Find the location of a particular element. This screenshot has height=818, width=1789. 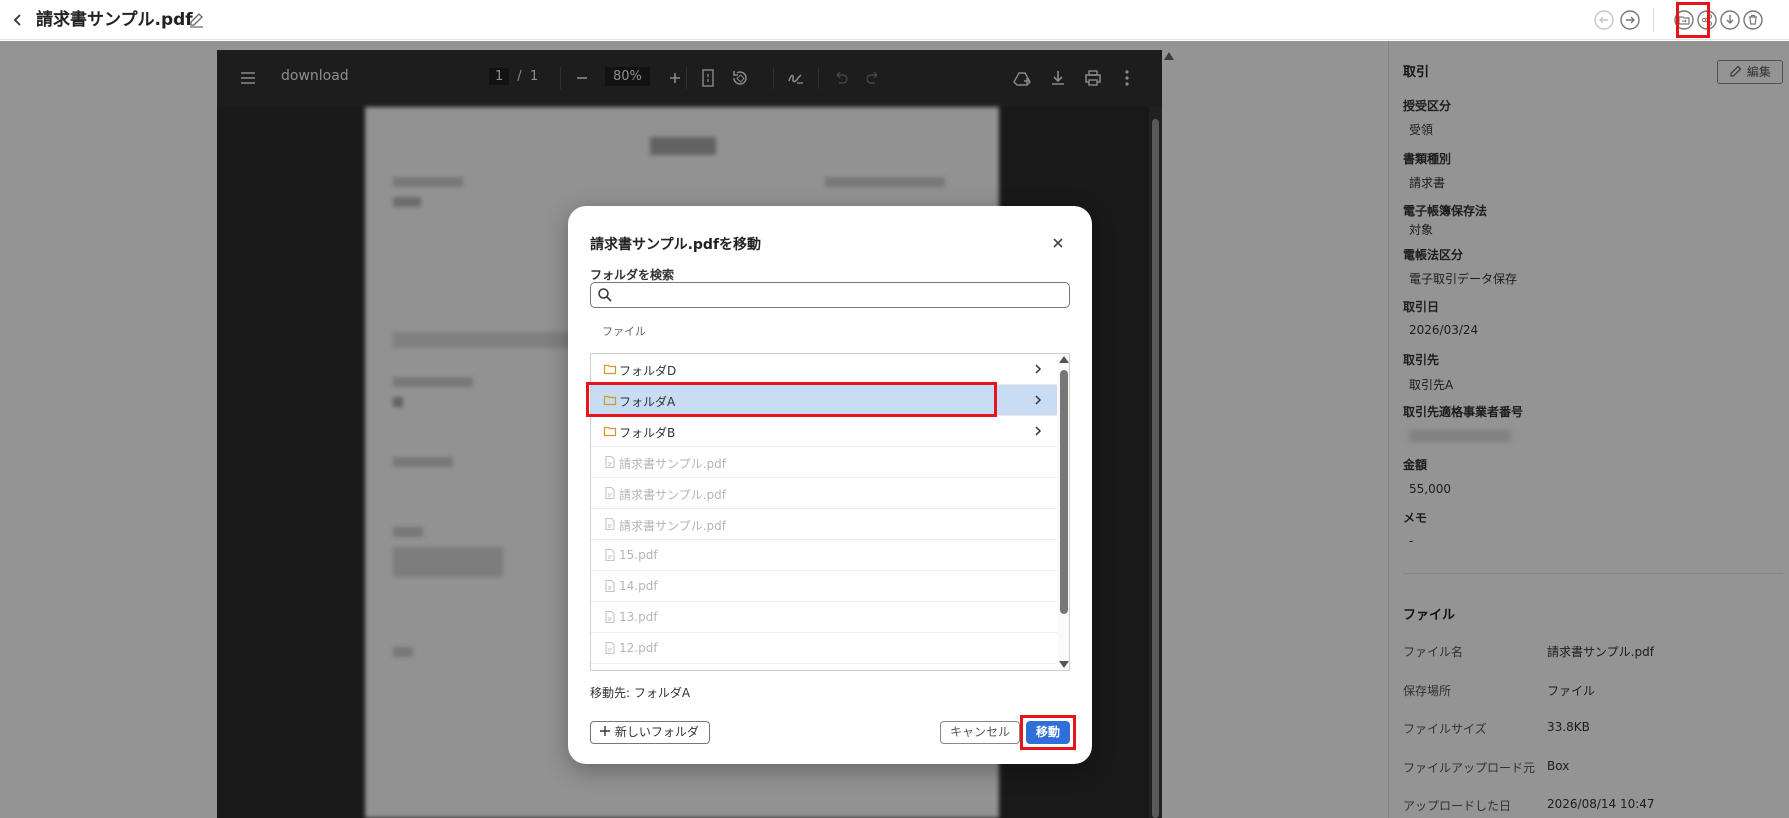

dialog-close-button is located at coordinates (1058, 243).